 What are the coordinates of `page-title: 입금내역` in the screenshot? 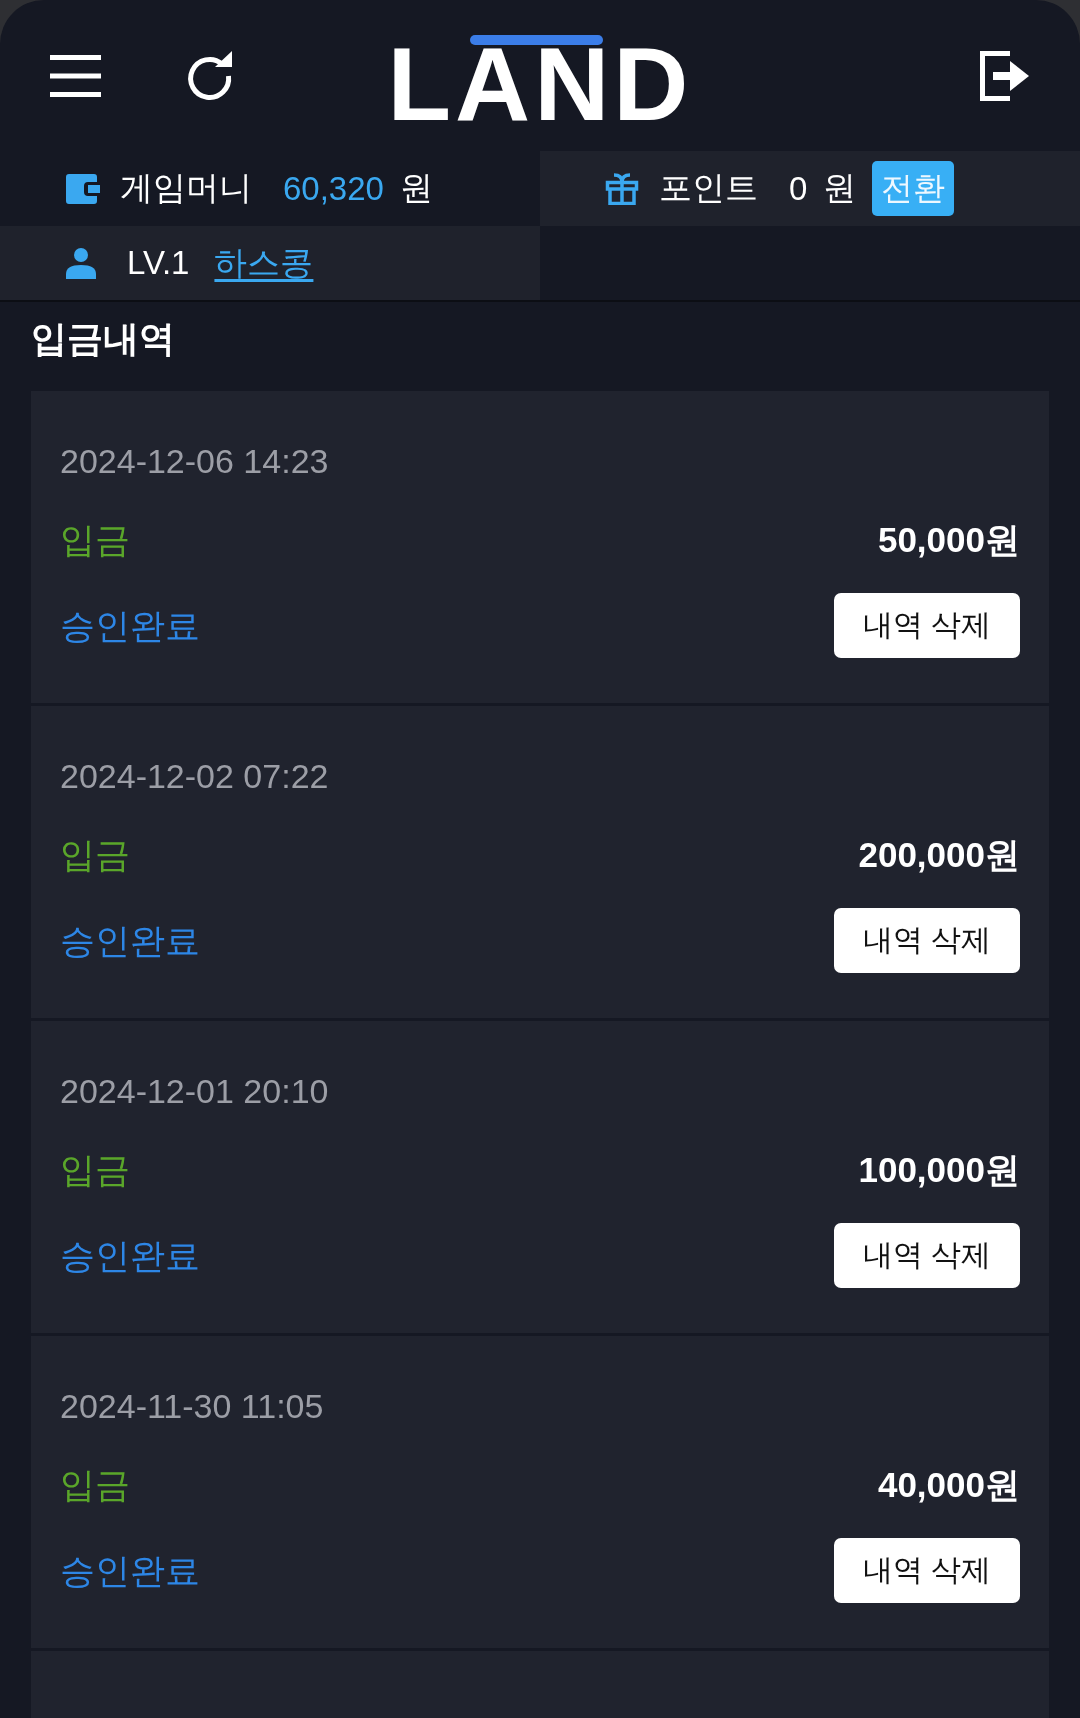 It's located at (103, 339).